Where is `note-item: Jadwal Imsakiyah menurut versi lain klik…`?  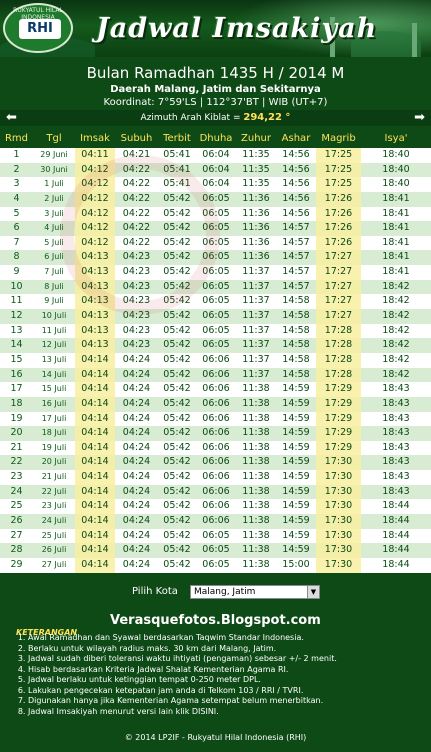
note-item: Jadwal Imsakiyah menurut versi lain klik… is located at coordinates (228, 712).